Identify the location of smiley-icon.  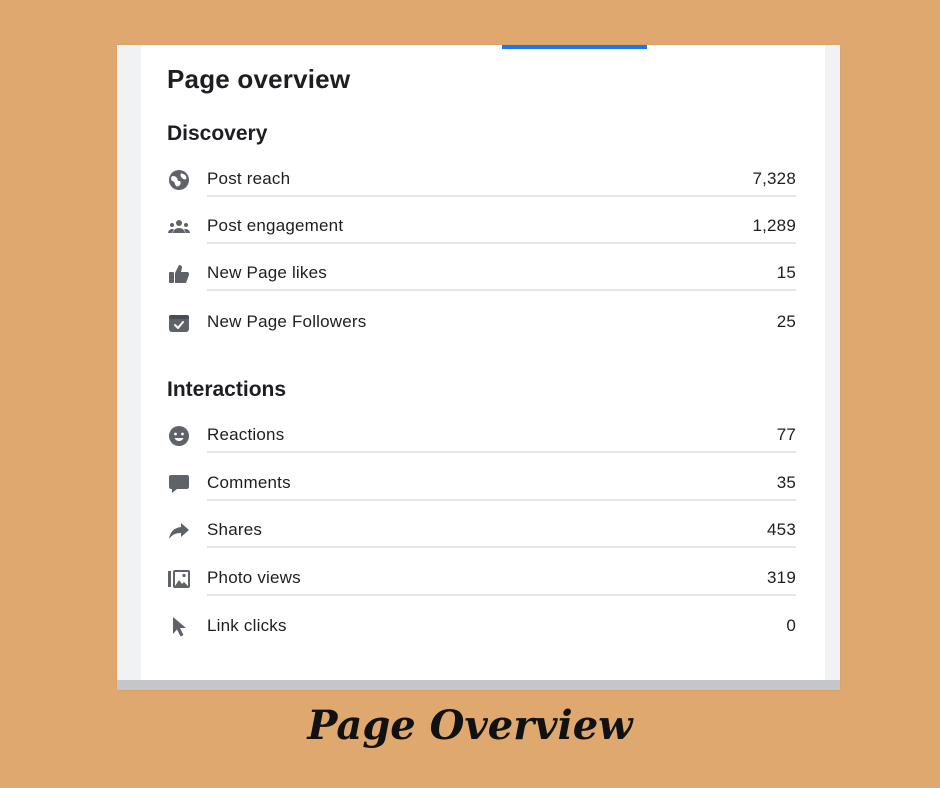
(179, 436).